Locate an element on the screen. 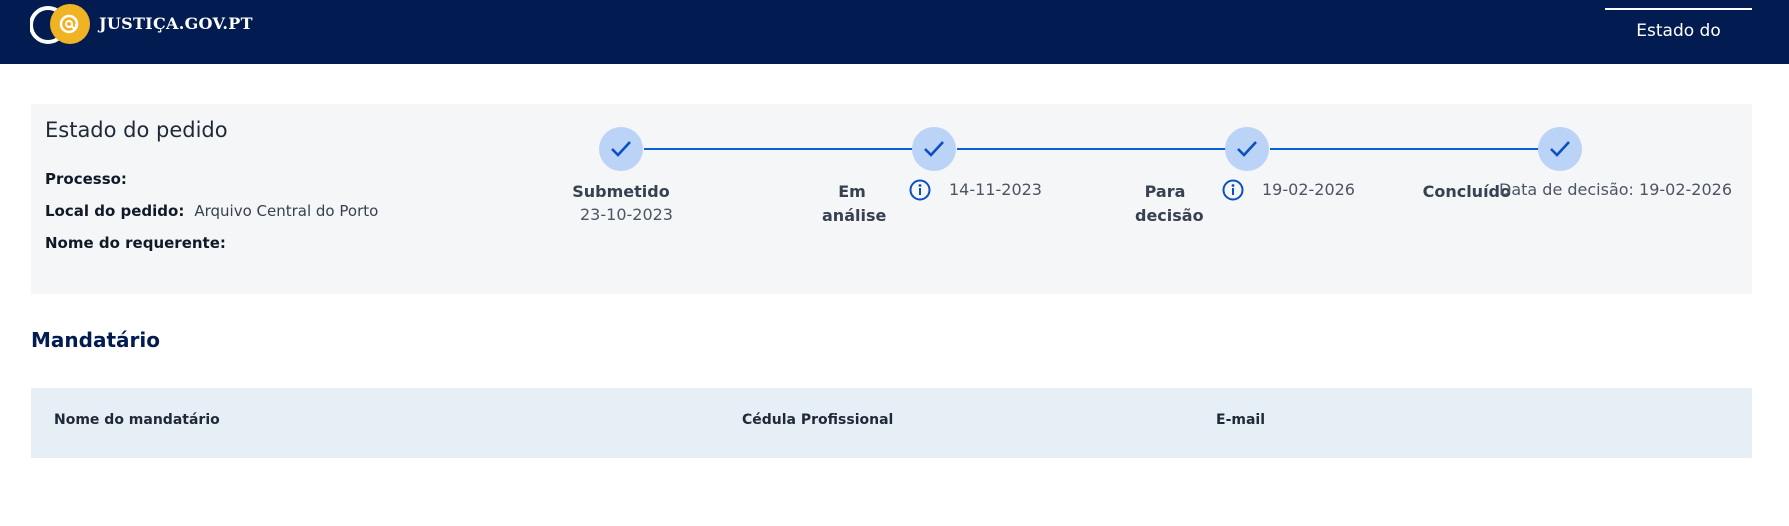  step-date-submetido: 23-10-2023 is located at coordinates (626, 214).